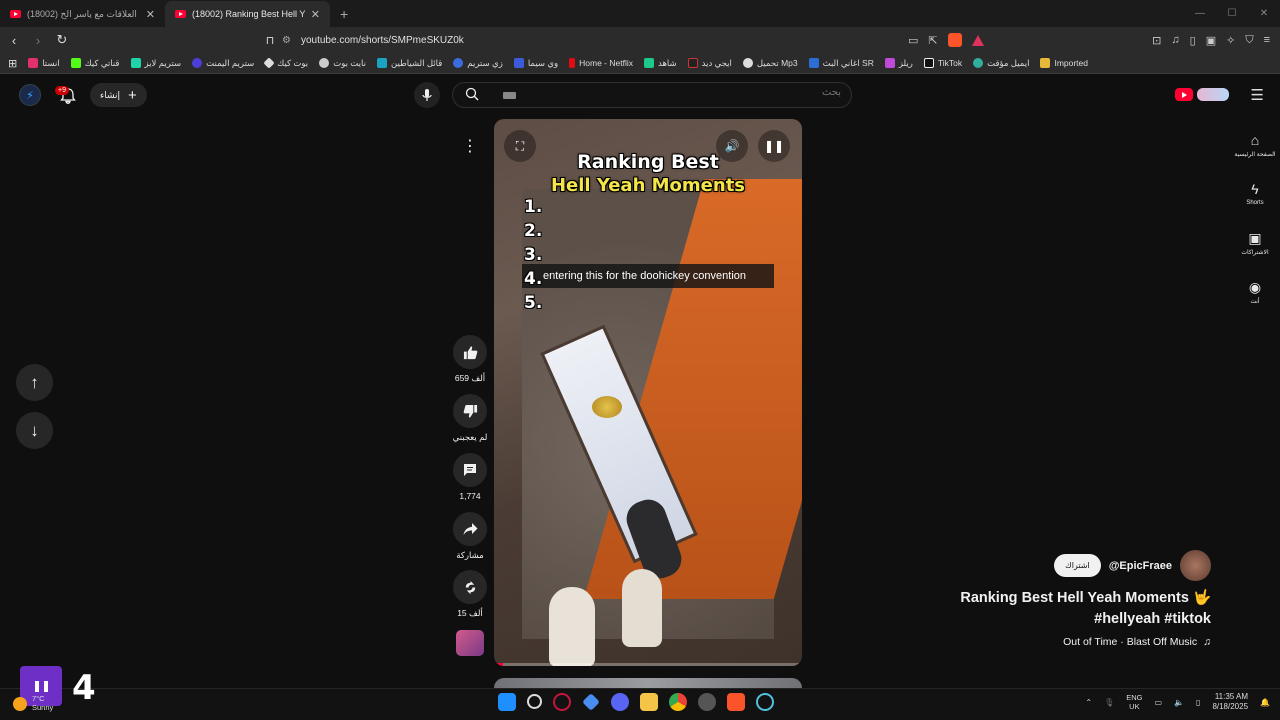 This screenshot has width=1280, height=720. I want to click on music-attribution: Out of Time · Blast Off Music ♫, so click(1137, 642).